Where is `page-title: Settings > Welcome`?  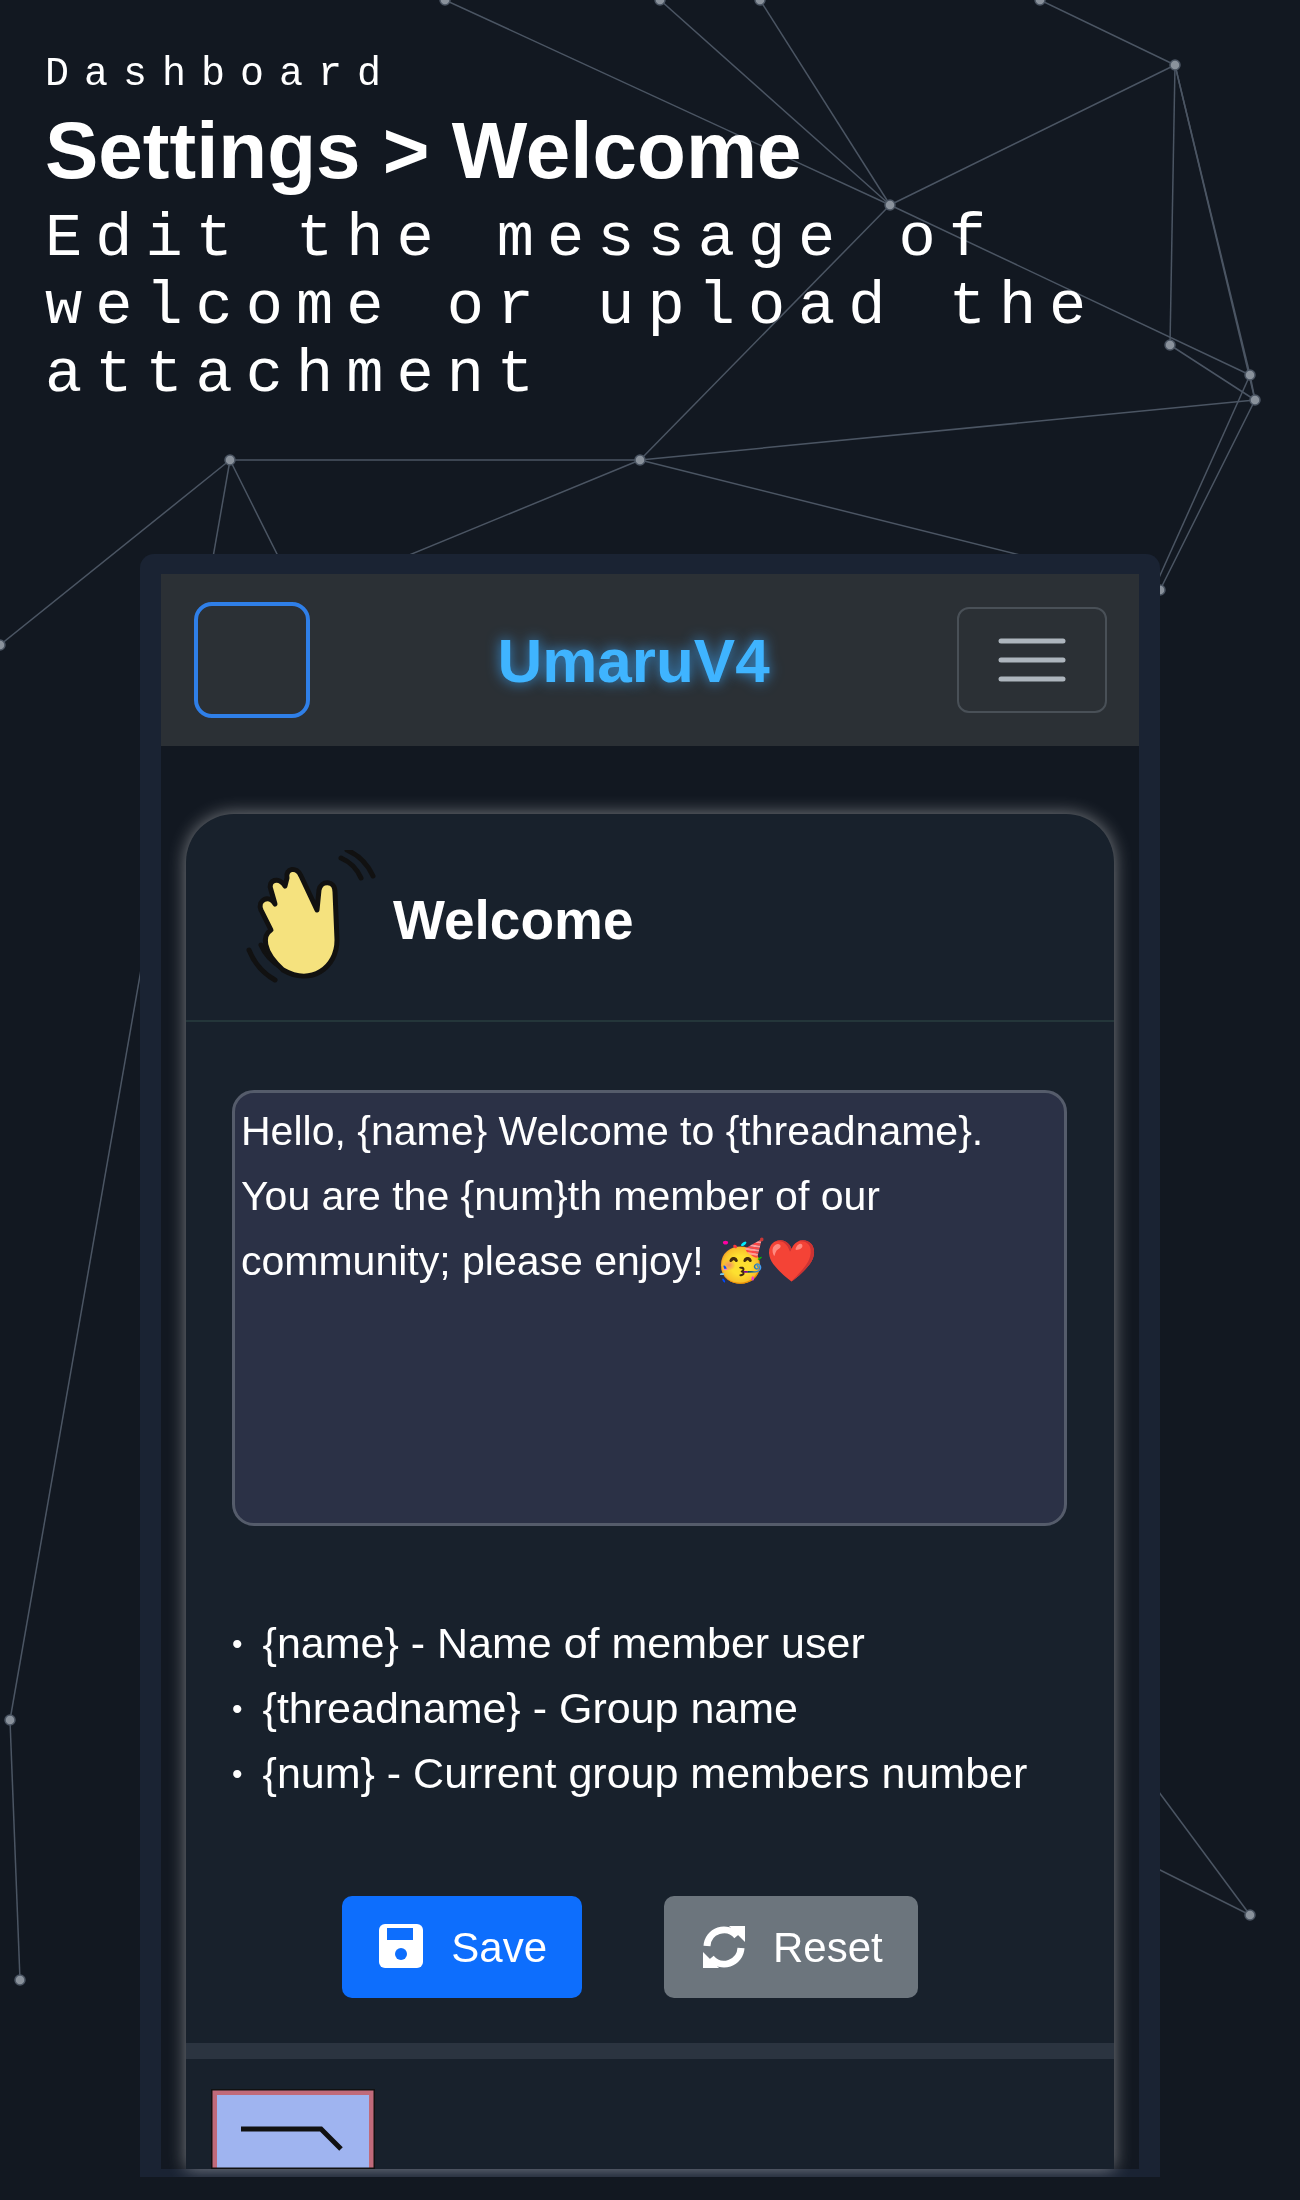
page-title: Settings > Welcome is located at coordinates (424, 151).